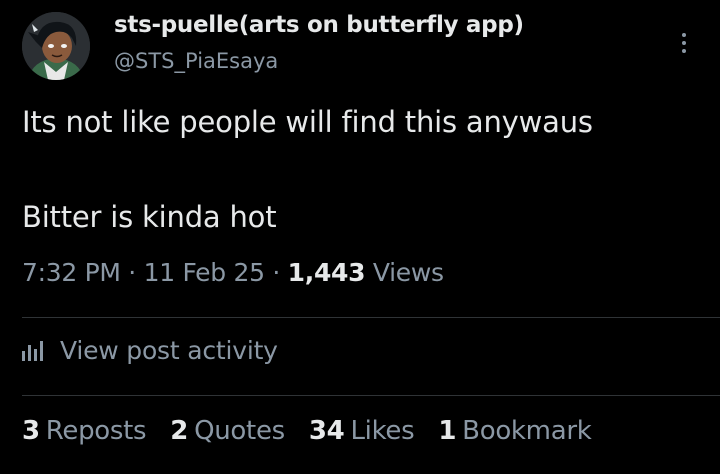  Describe the element at coordinates (408, 272) in the screenshot. I see `views-label: Views` at that location.